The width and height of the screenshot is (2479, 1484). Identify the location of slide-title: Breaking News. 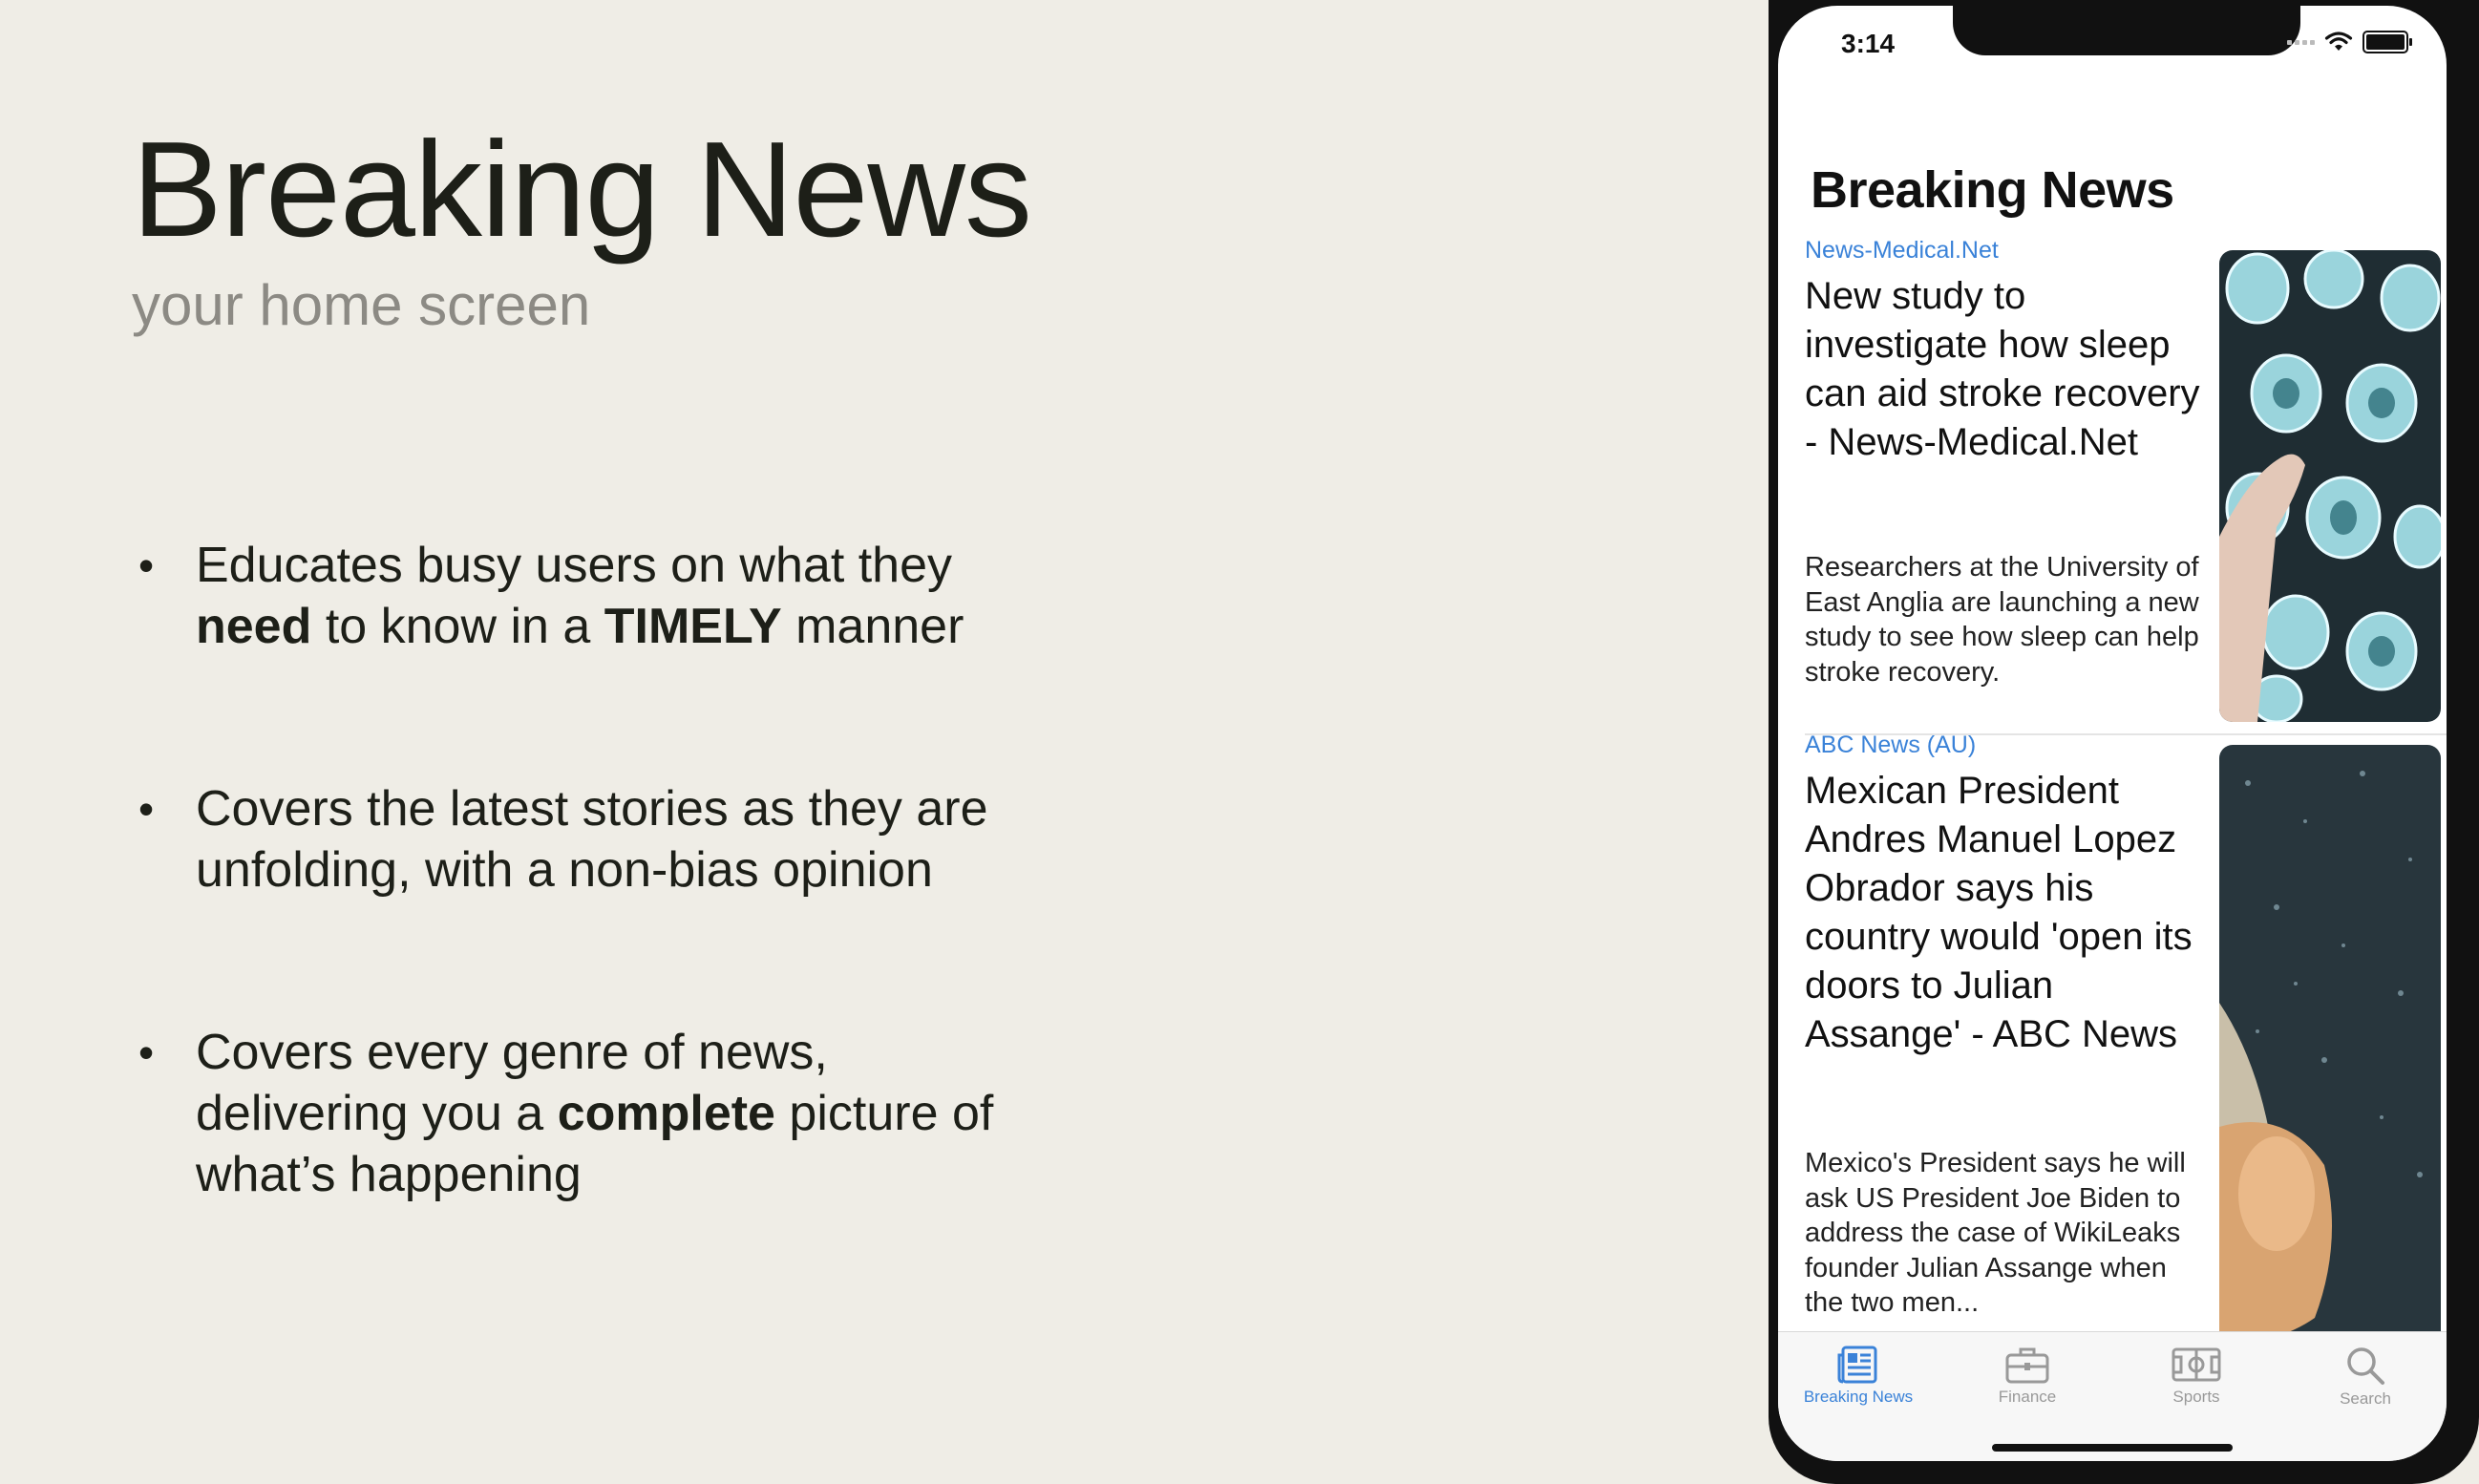
(582, 189).